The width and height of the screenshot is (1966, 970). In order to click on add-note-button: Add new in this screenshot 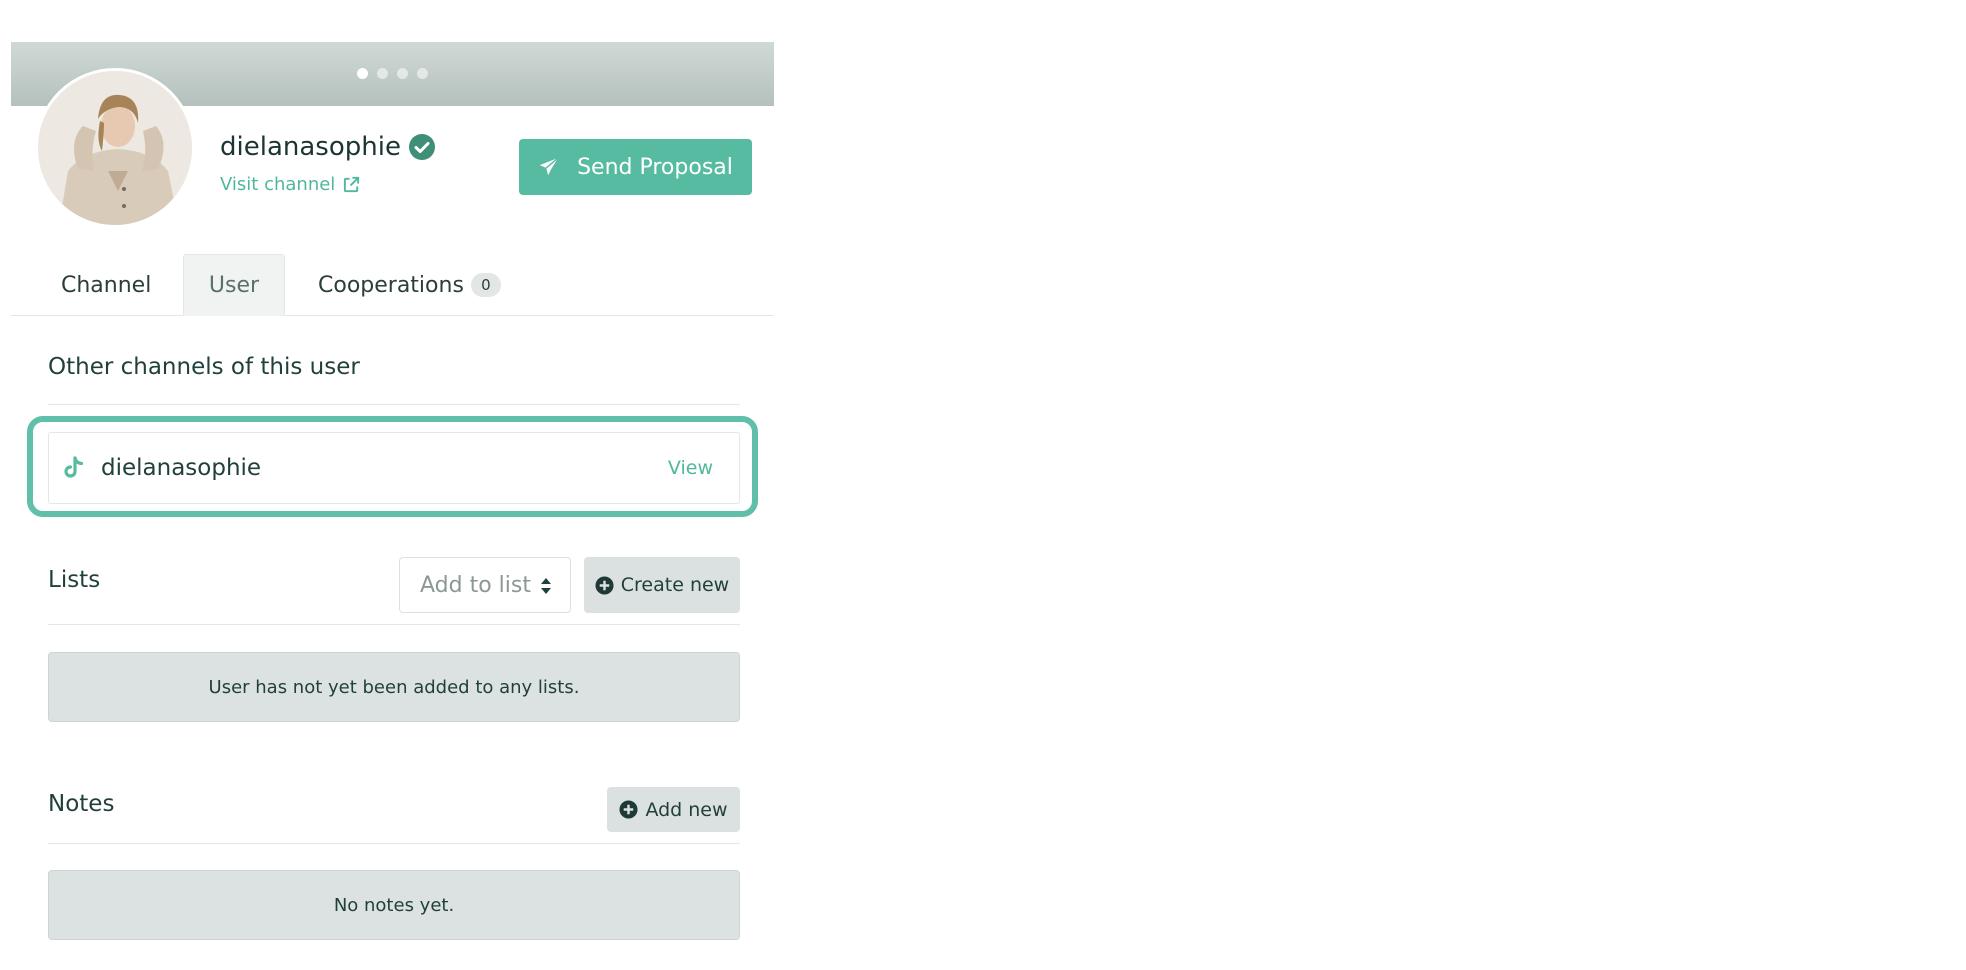, I will do `click(673, 809)`.